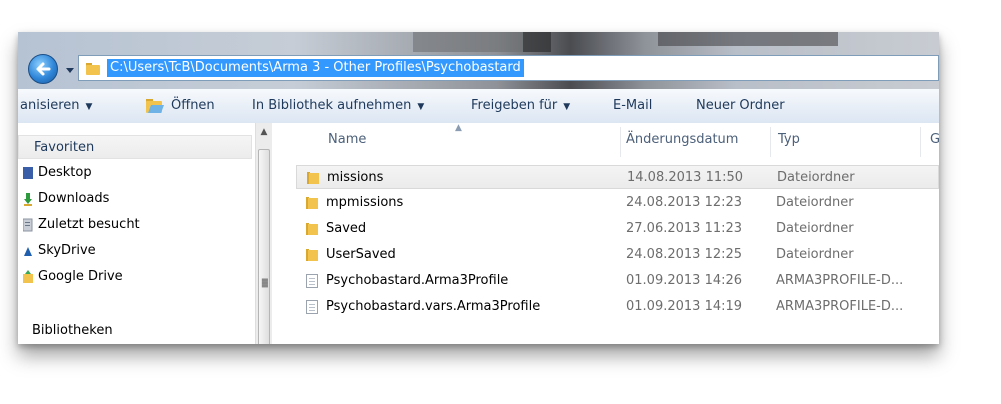 The width and height of the screenshot is (1001, 404). Describe the element at coordinates (684, 254) in the screenshot. I see `file-modified: 24.08.2013 12:25` at that location.